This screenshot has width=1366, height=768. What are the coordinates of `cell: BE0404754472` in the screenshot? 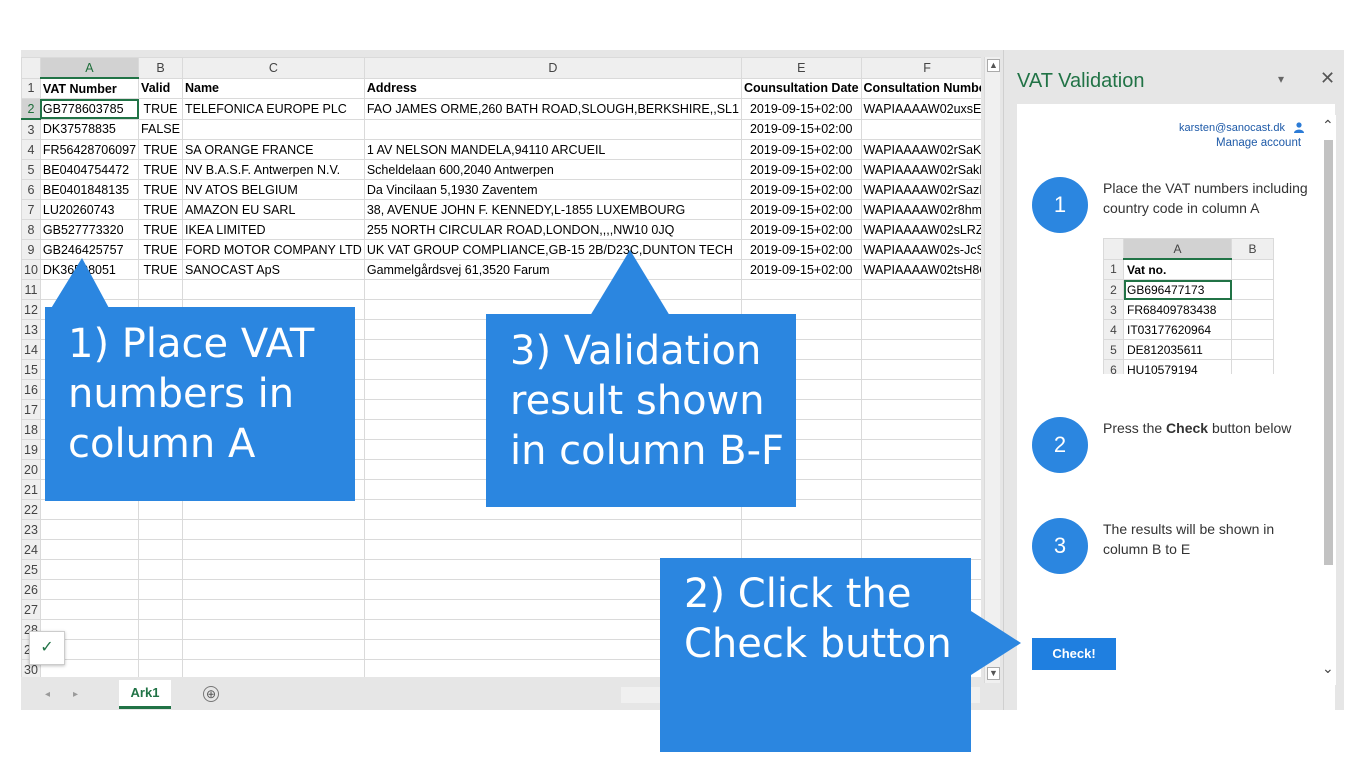 It's located at (89, 169).